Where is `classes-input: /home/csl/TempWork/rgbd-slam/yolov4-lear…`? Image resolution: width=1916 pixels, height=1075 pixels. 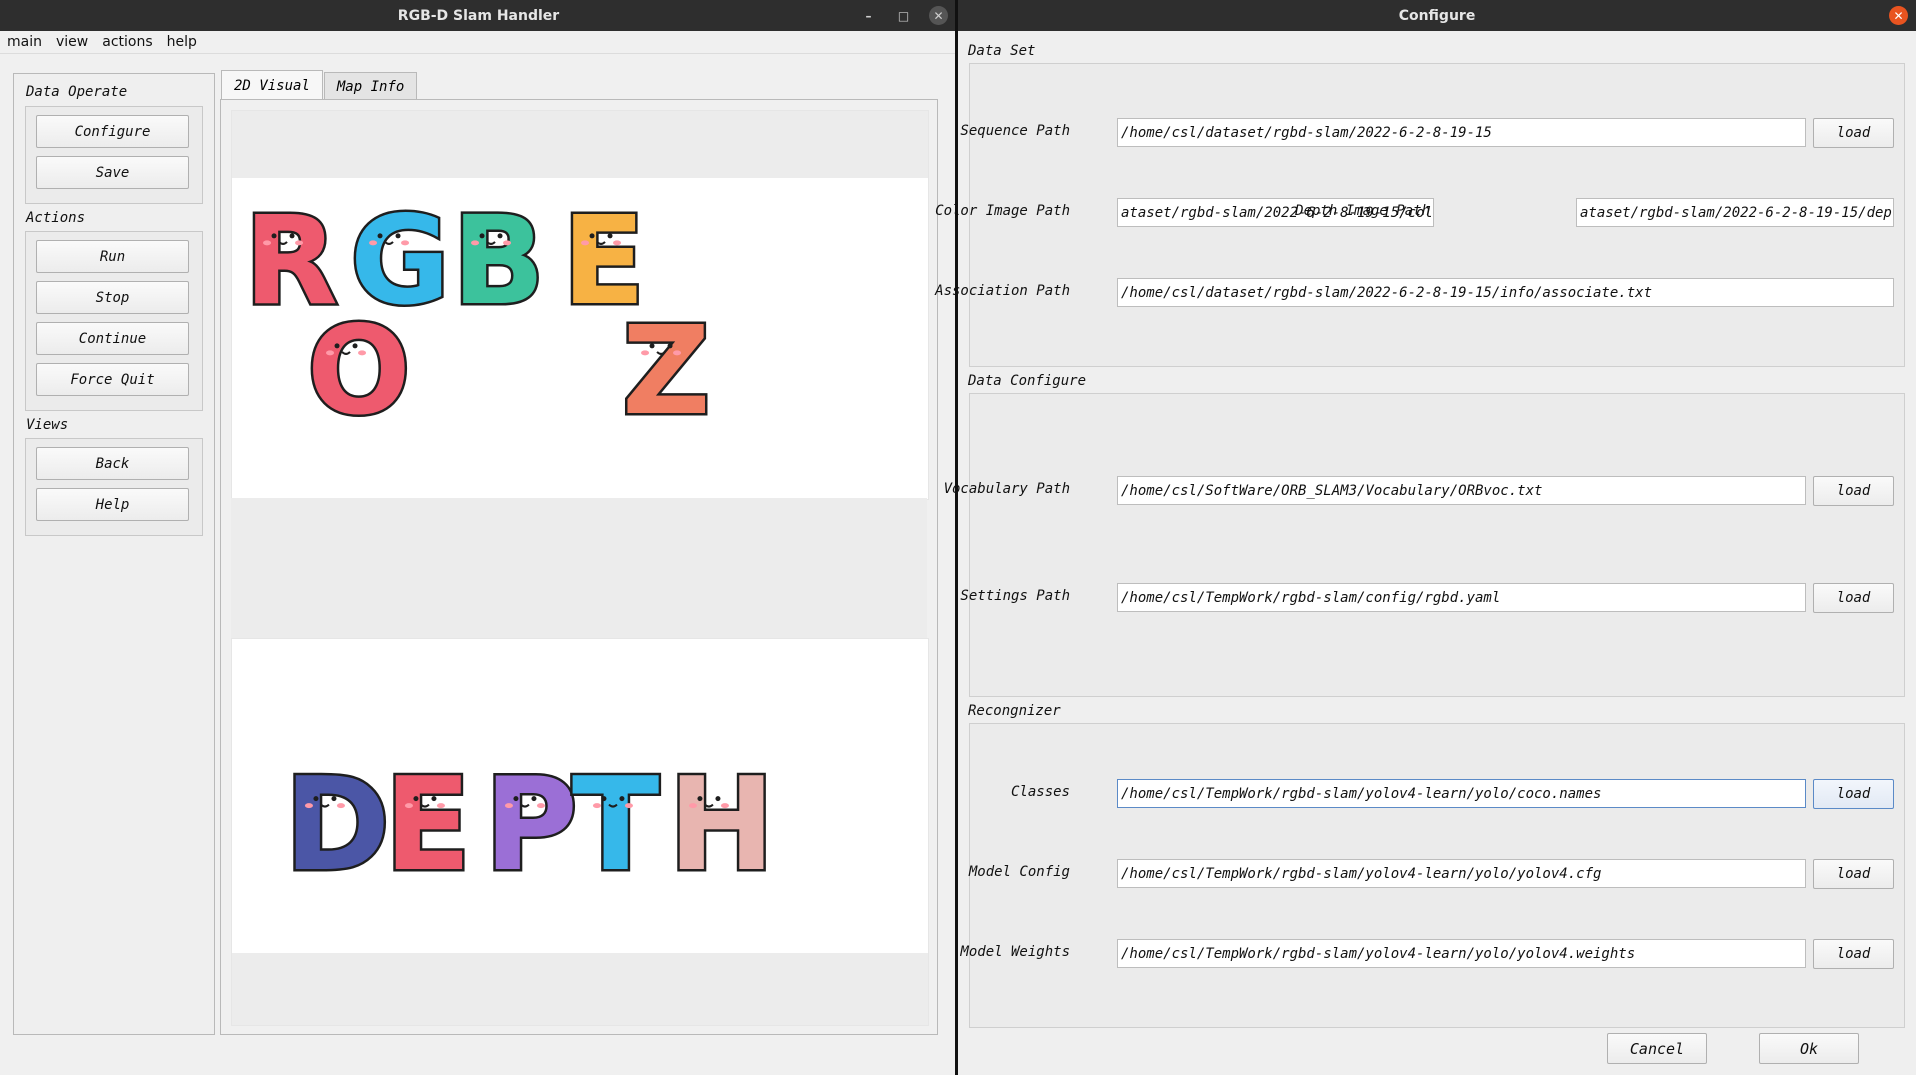
classes-input: /home/csl/TempWork/rgbd-slam/yolov4-lear… is located at coordinates (1461, 793).